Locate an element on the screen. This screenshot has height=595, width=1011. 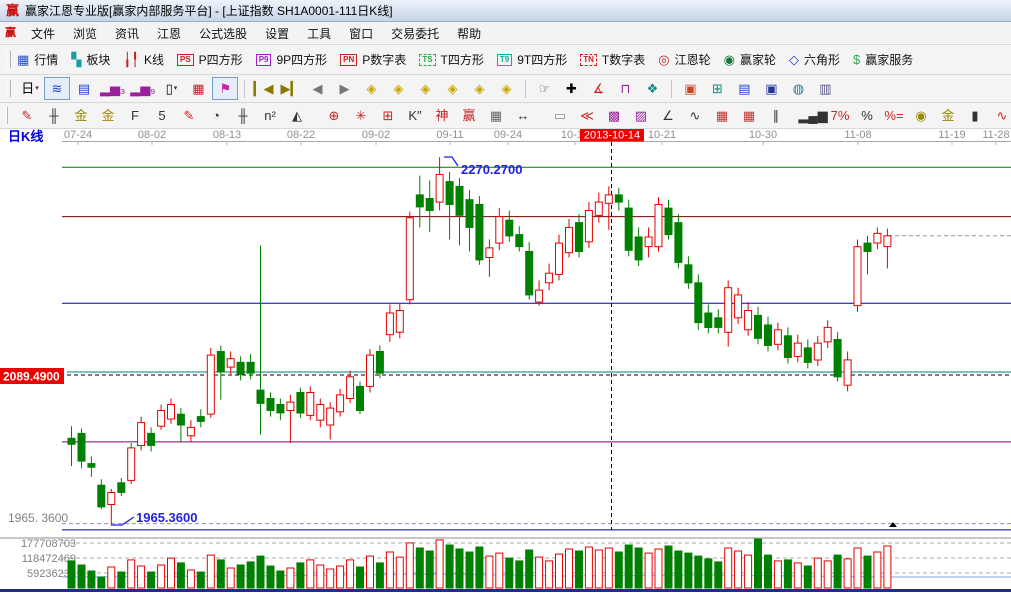
menu-item-设置: 设置 is located at coordinates (277, 33).